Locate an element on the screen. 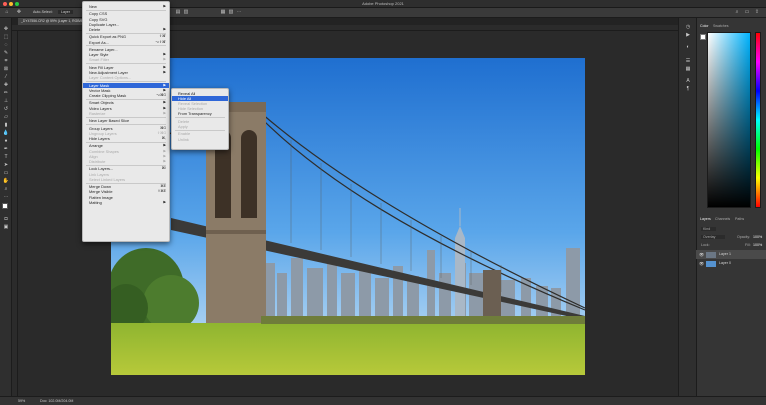  zoom-level: 59% is located at coordinates (21, 401).